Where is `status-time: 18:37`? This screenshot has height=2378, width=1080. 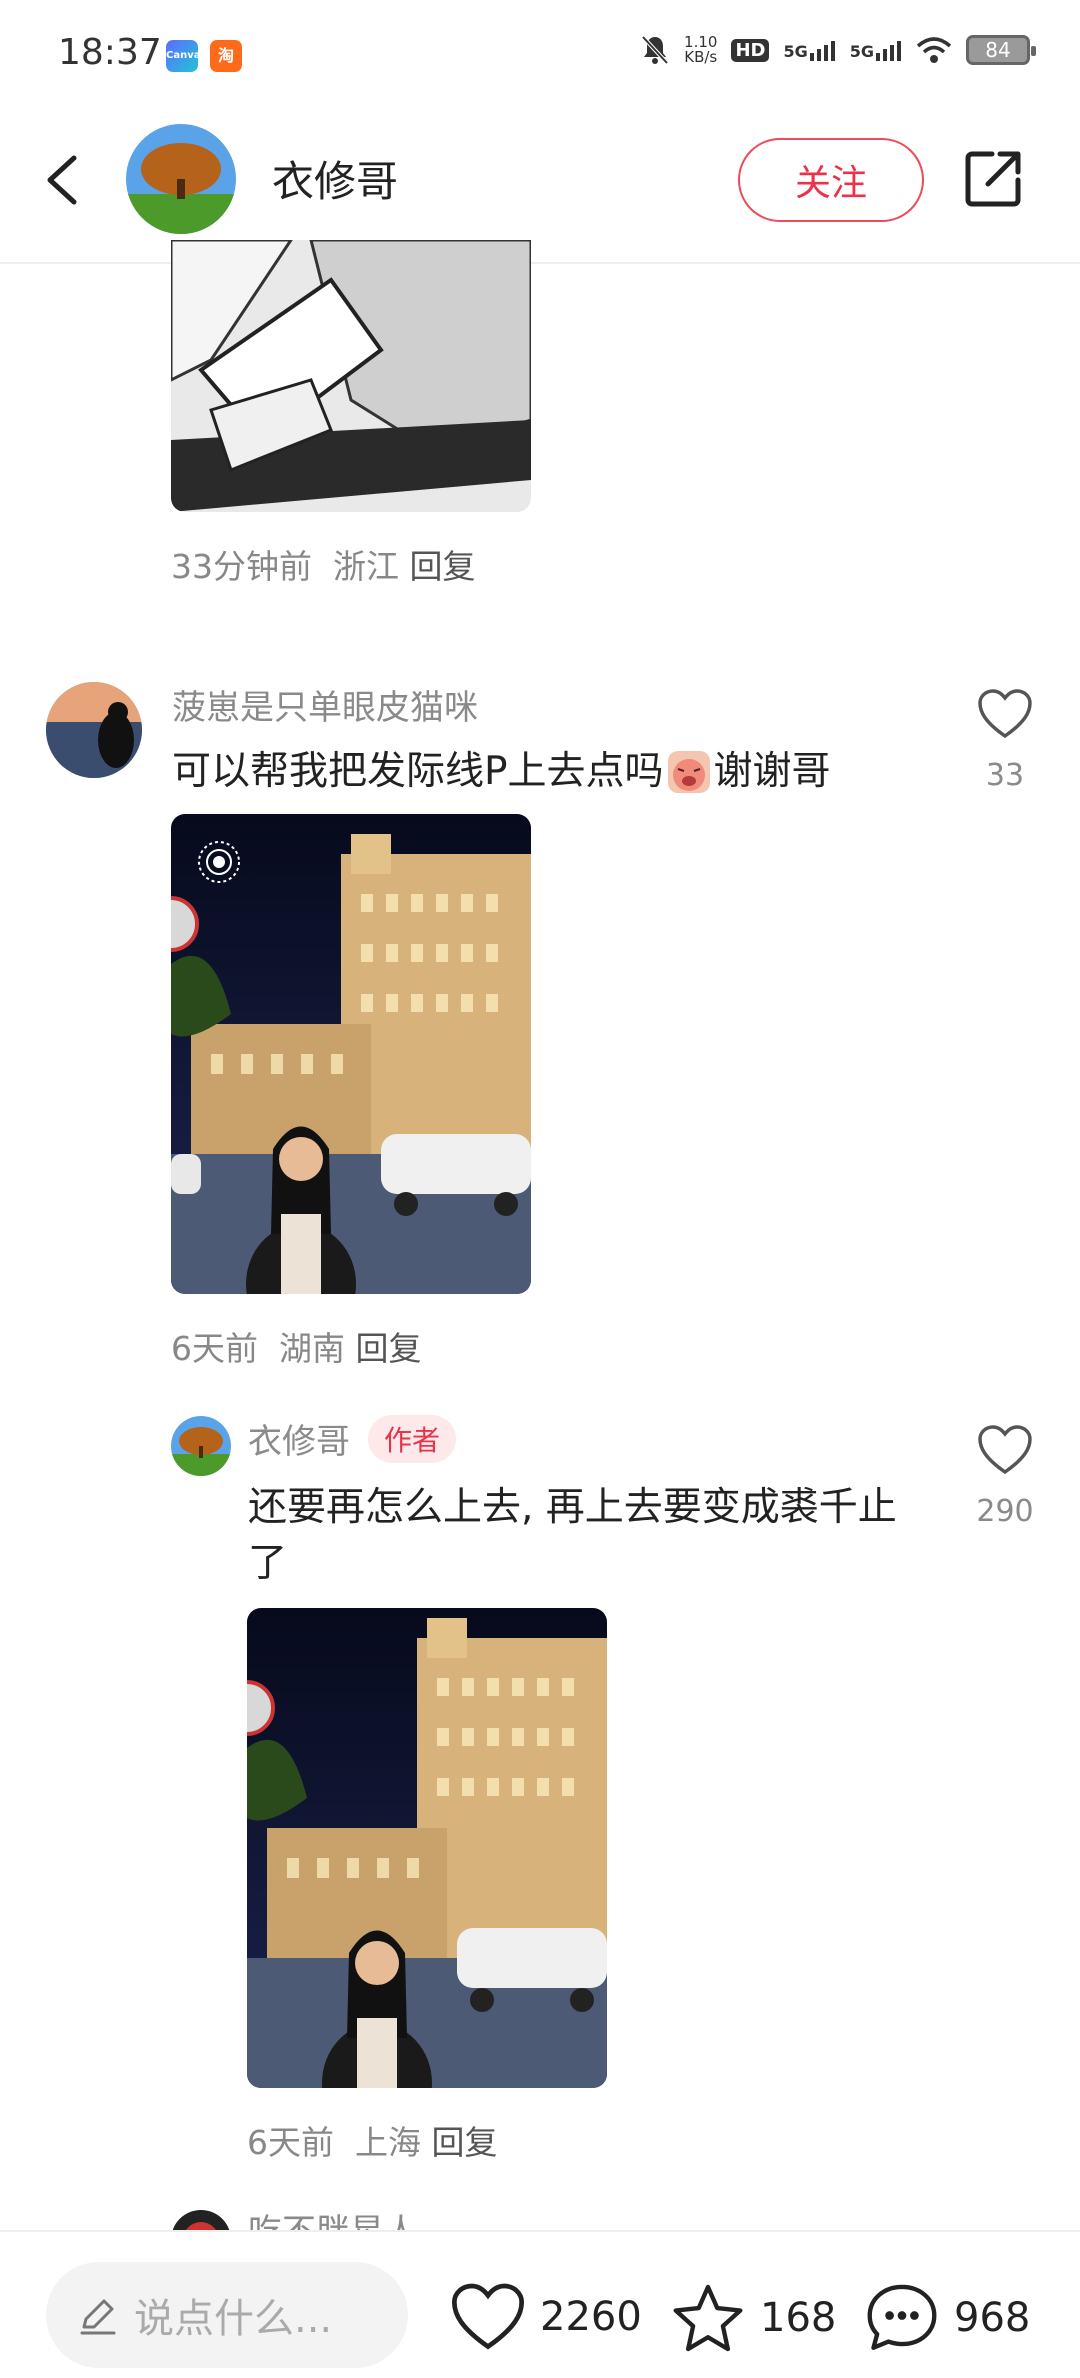 status-time: 18:37 is located at coordinates (110, 52).